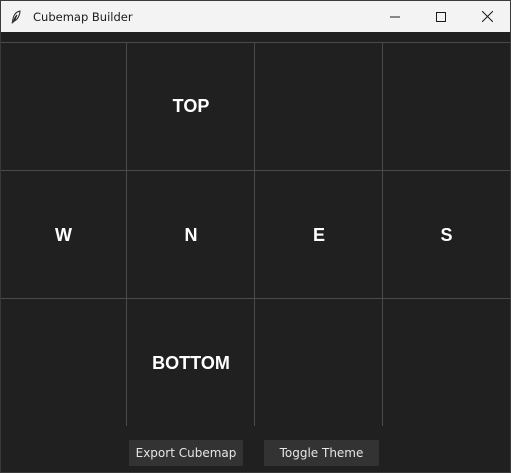 This screenshot has height=473, width=511. I want to click on minimize-icon, so click(395, 16).